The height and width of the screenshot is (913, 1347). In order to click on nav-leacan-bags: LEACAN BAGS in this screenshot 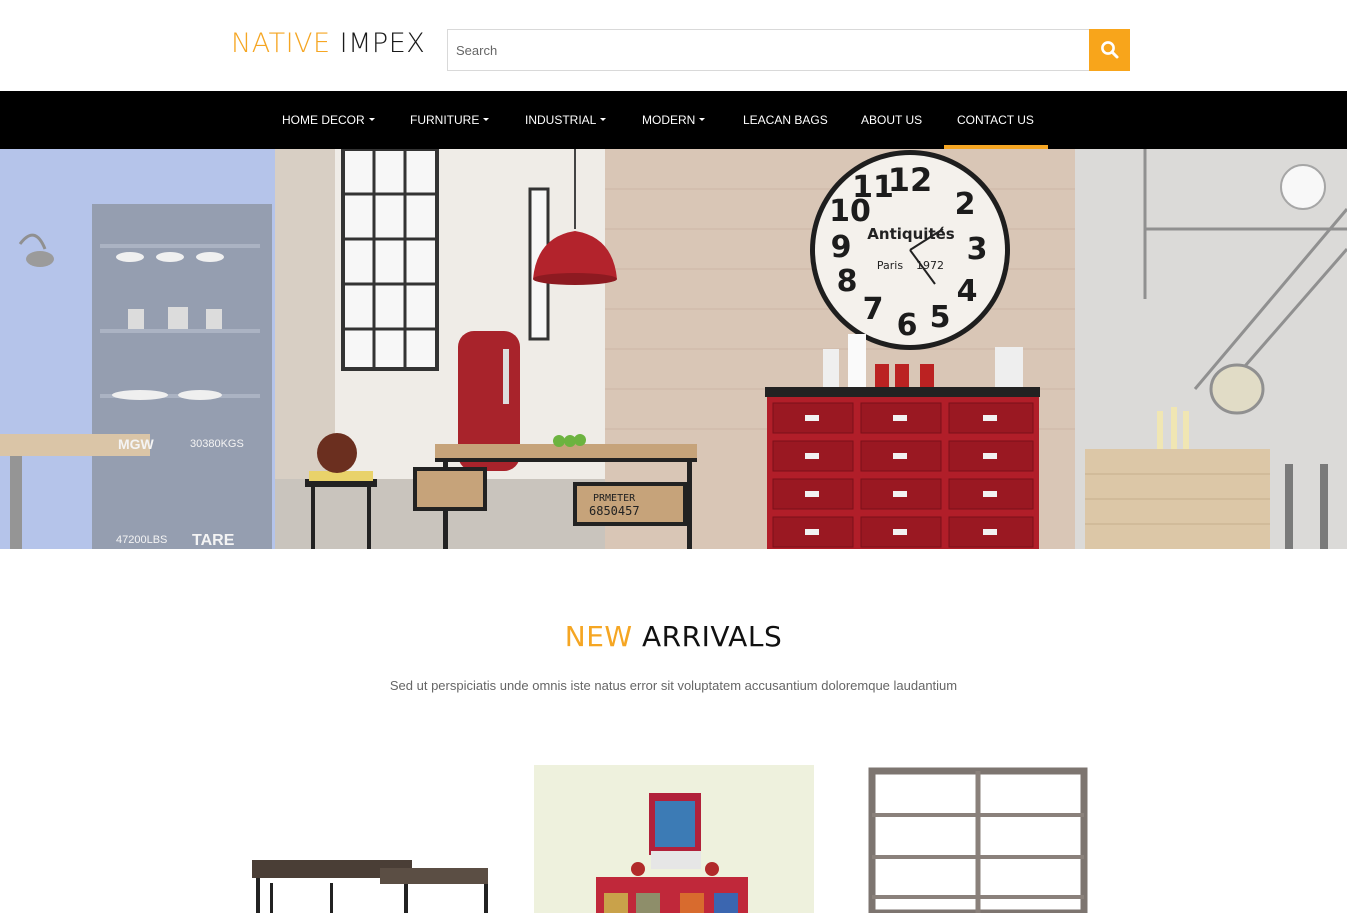, I will do `click(785, 120)`.